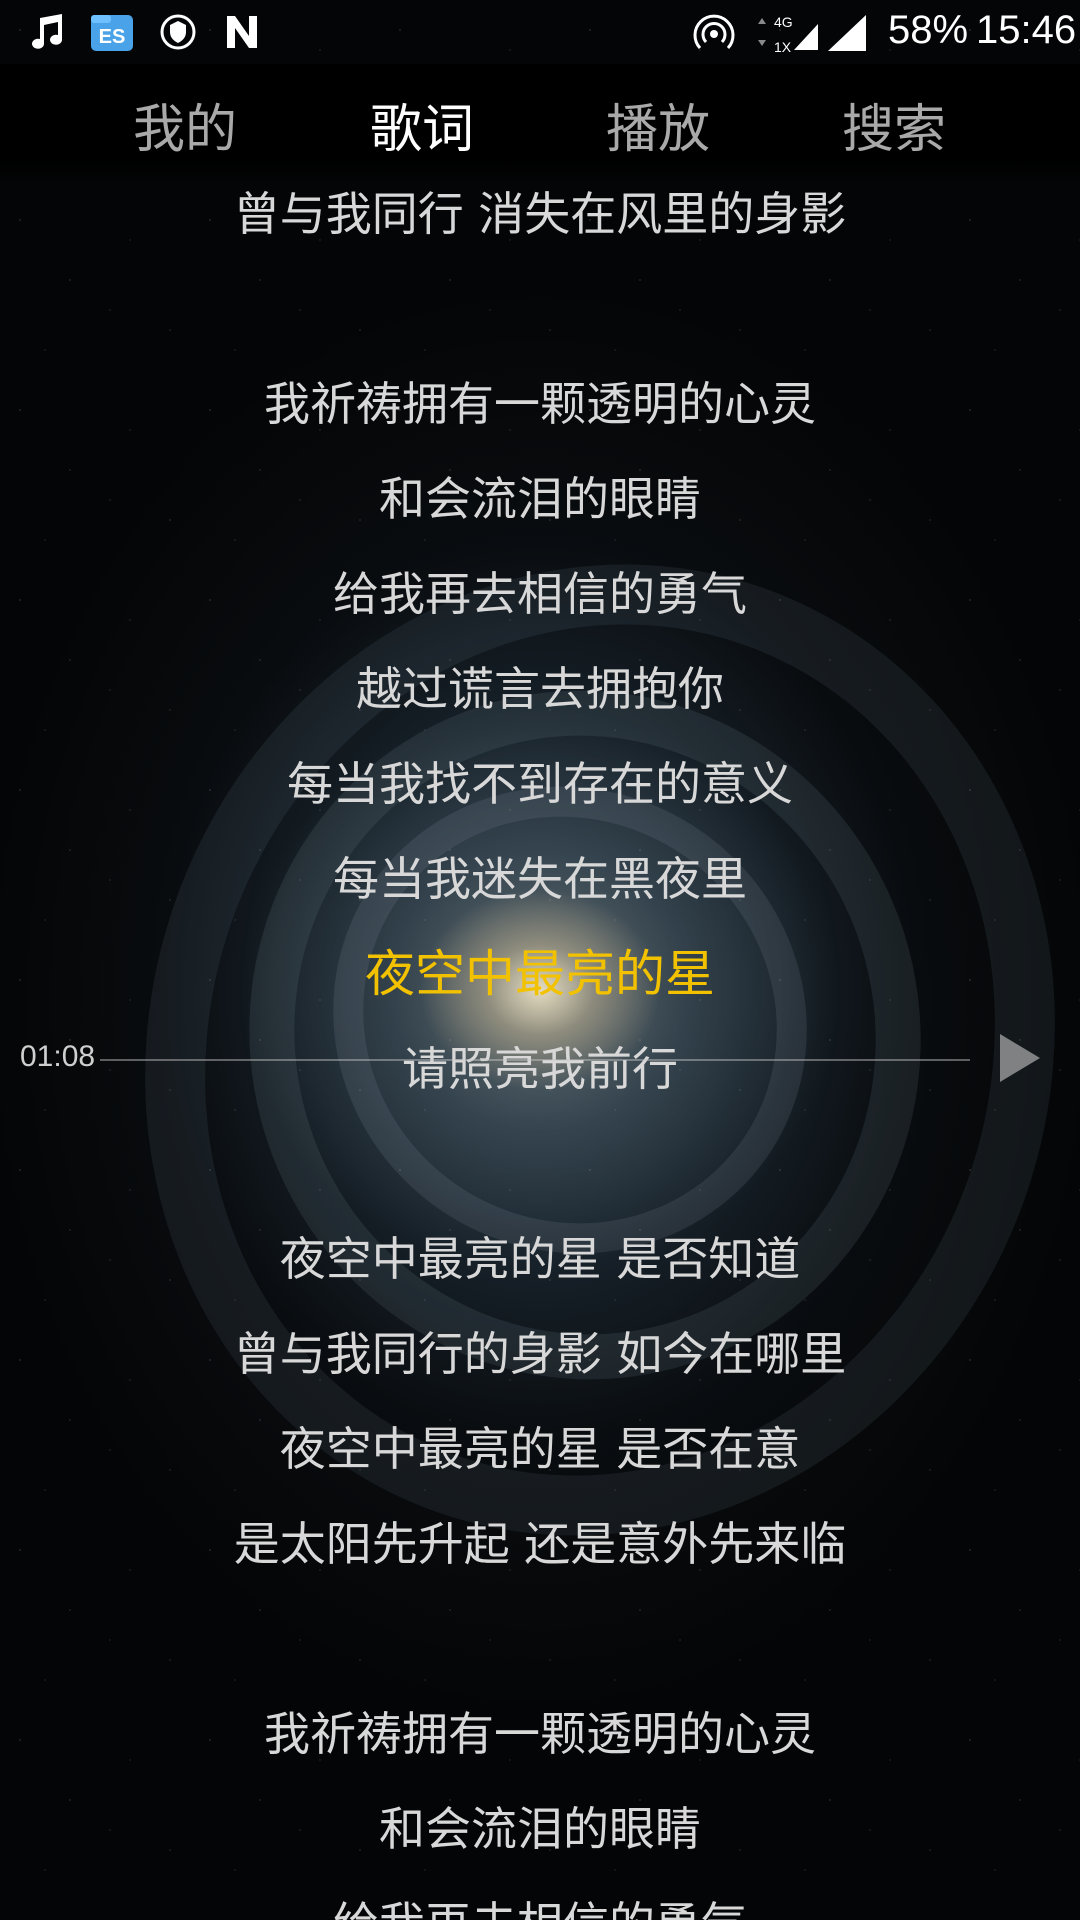 This screenshot has width=1080, height=1920. I want to click on lyric-line: 是太阳先升起 还是意外先来临, so click(540, 1544).